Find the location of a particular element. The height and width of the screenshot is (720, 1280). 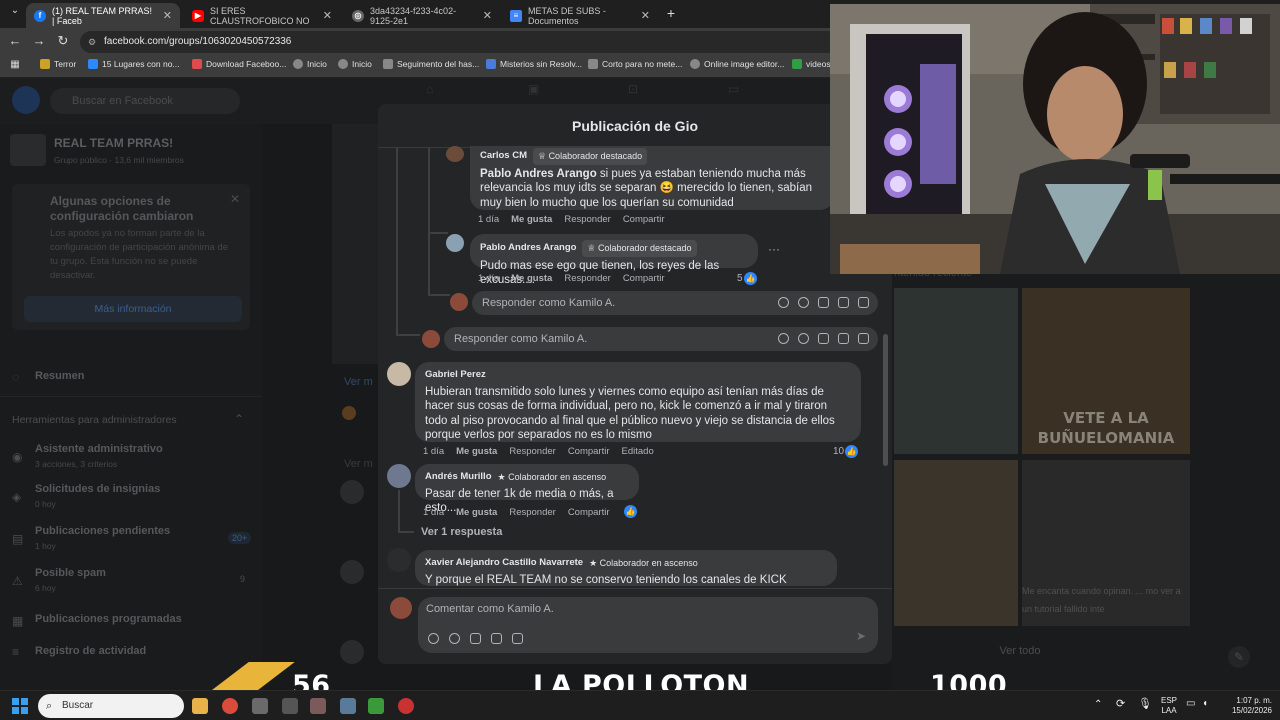

bookmark-videos: videos is located at coordinates (811, 64).